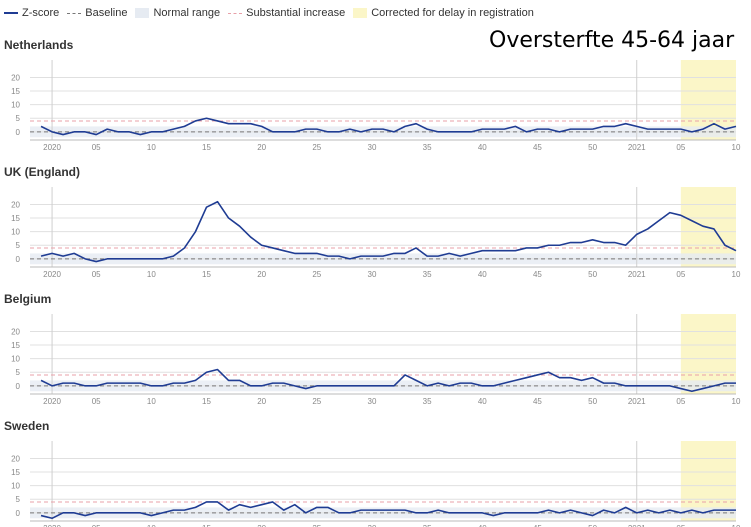  Describe the element at coordinates (316, 274) in the screenshot. I see `x-tick-label-uk-england: 25` at that location.